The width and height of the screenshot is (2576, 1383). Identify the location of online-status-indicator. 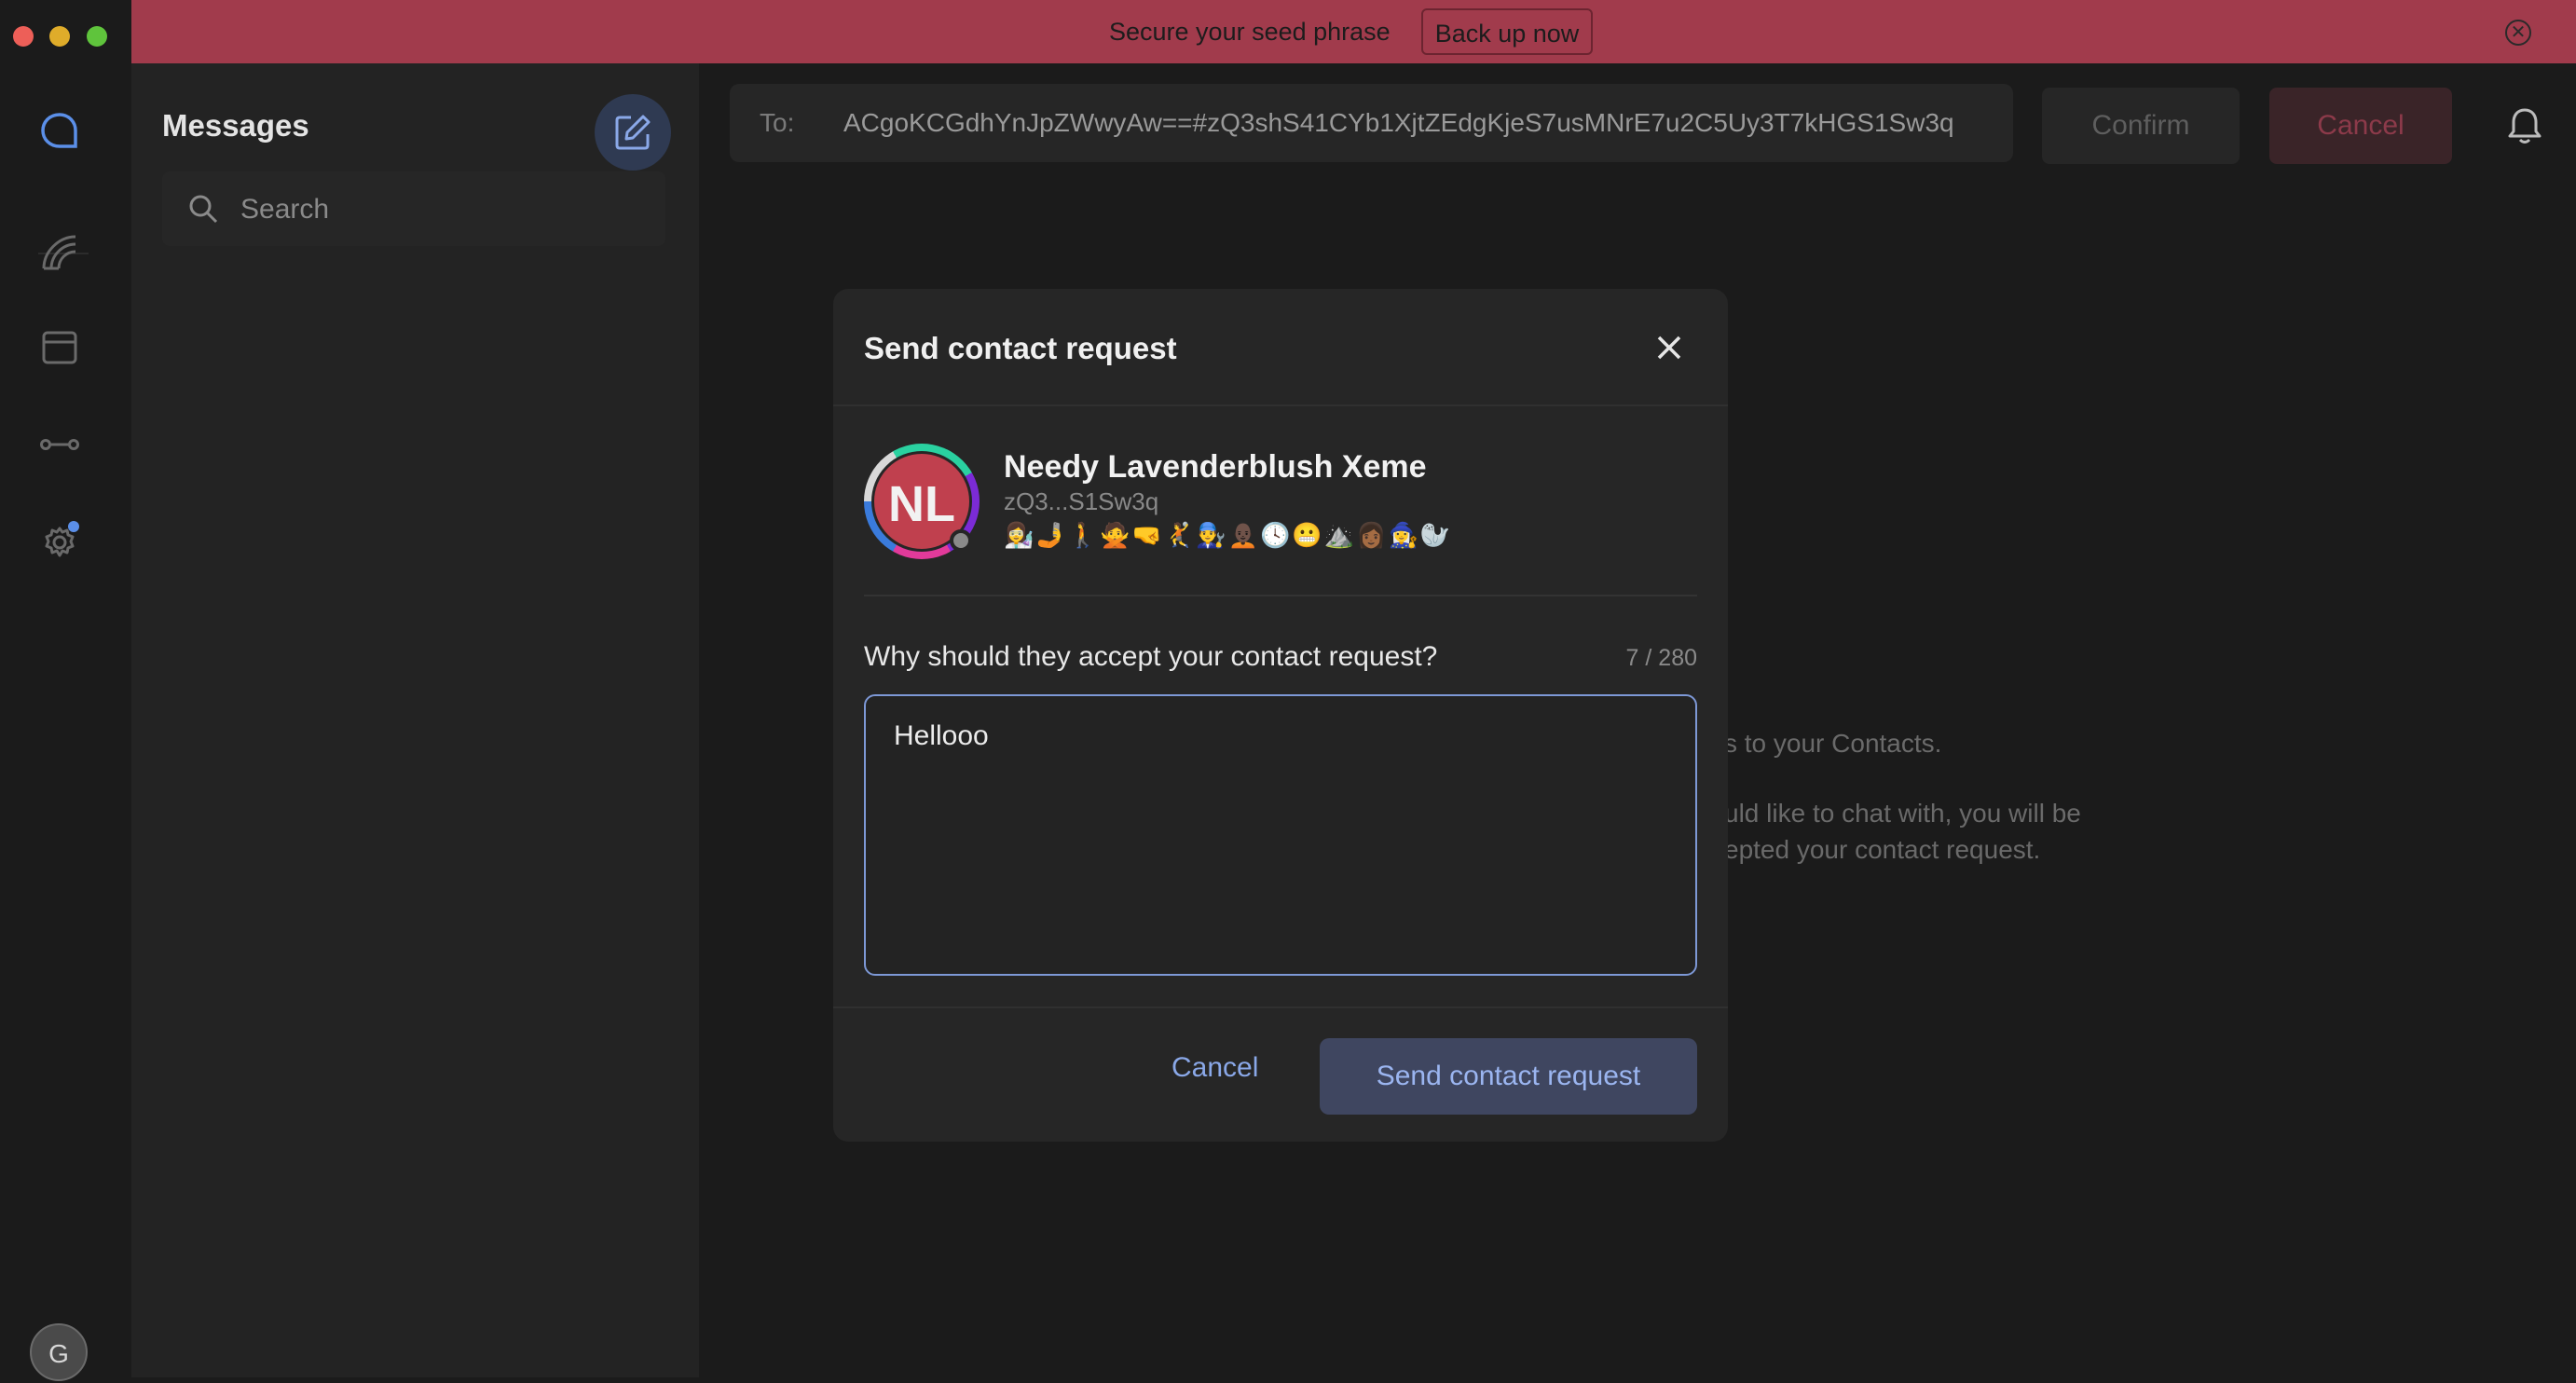
(961, 541).